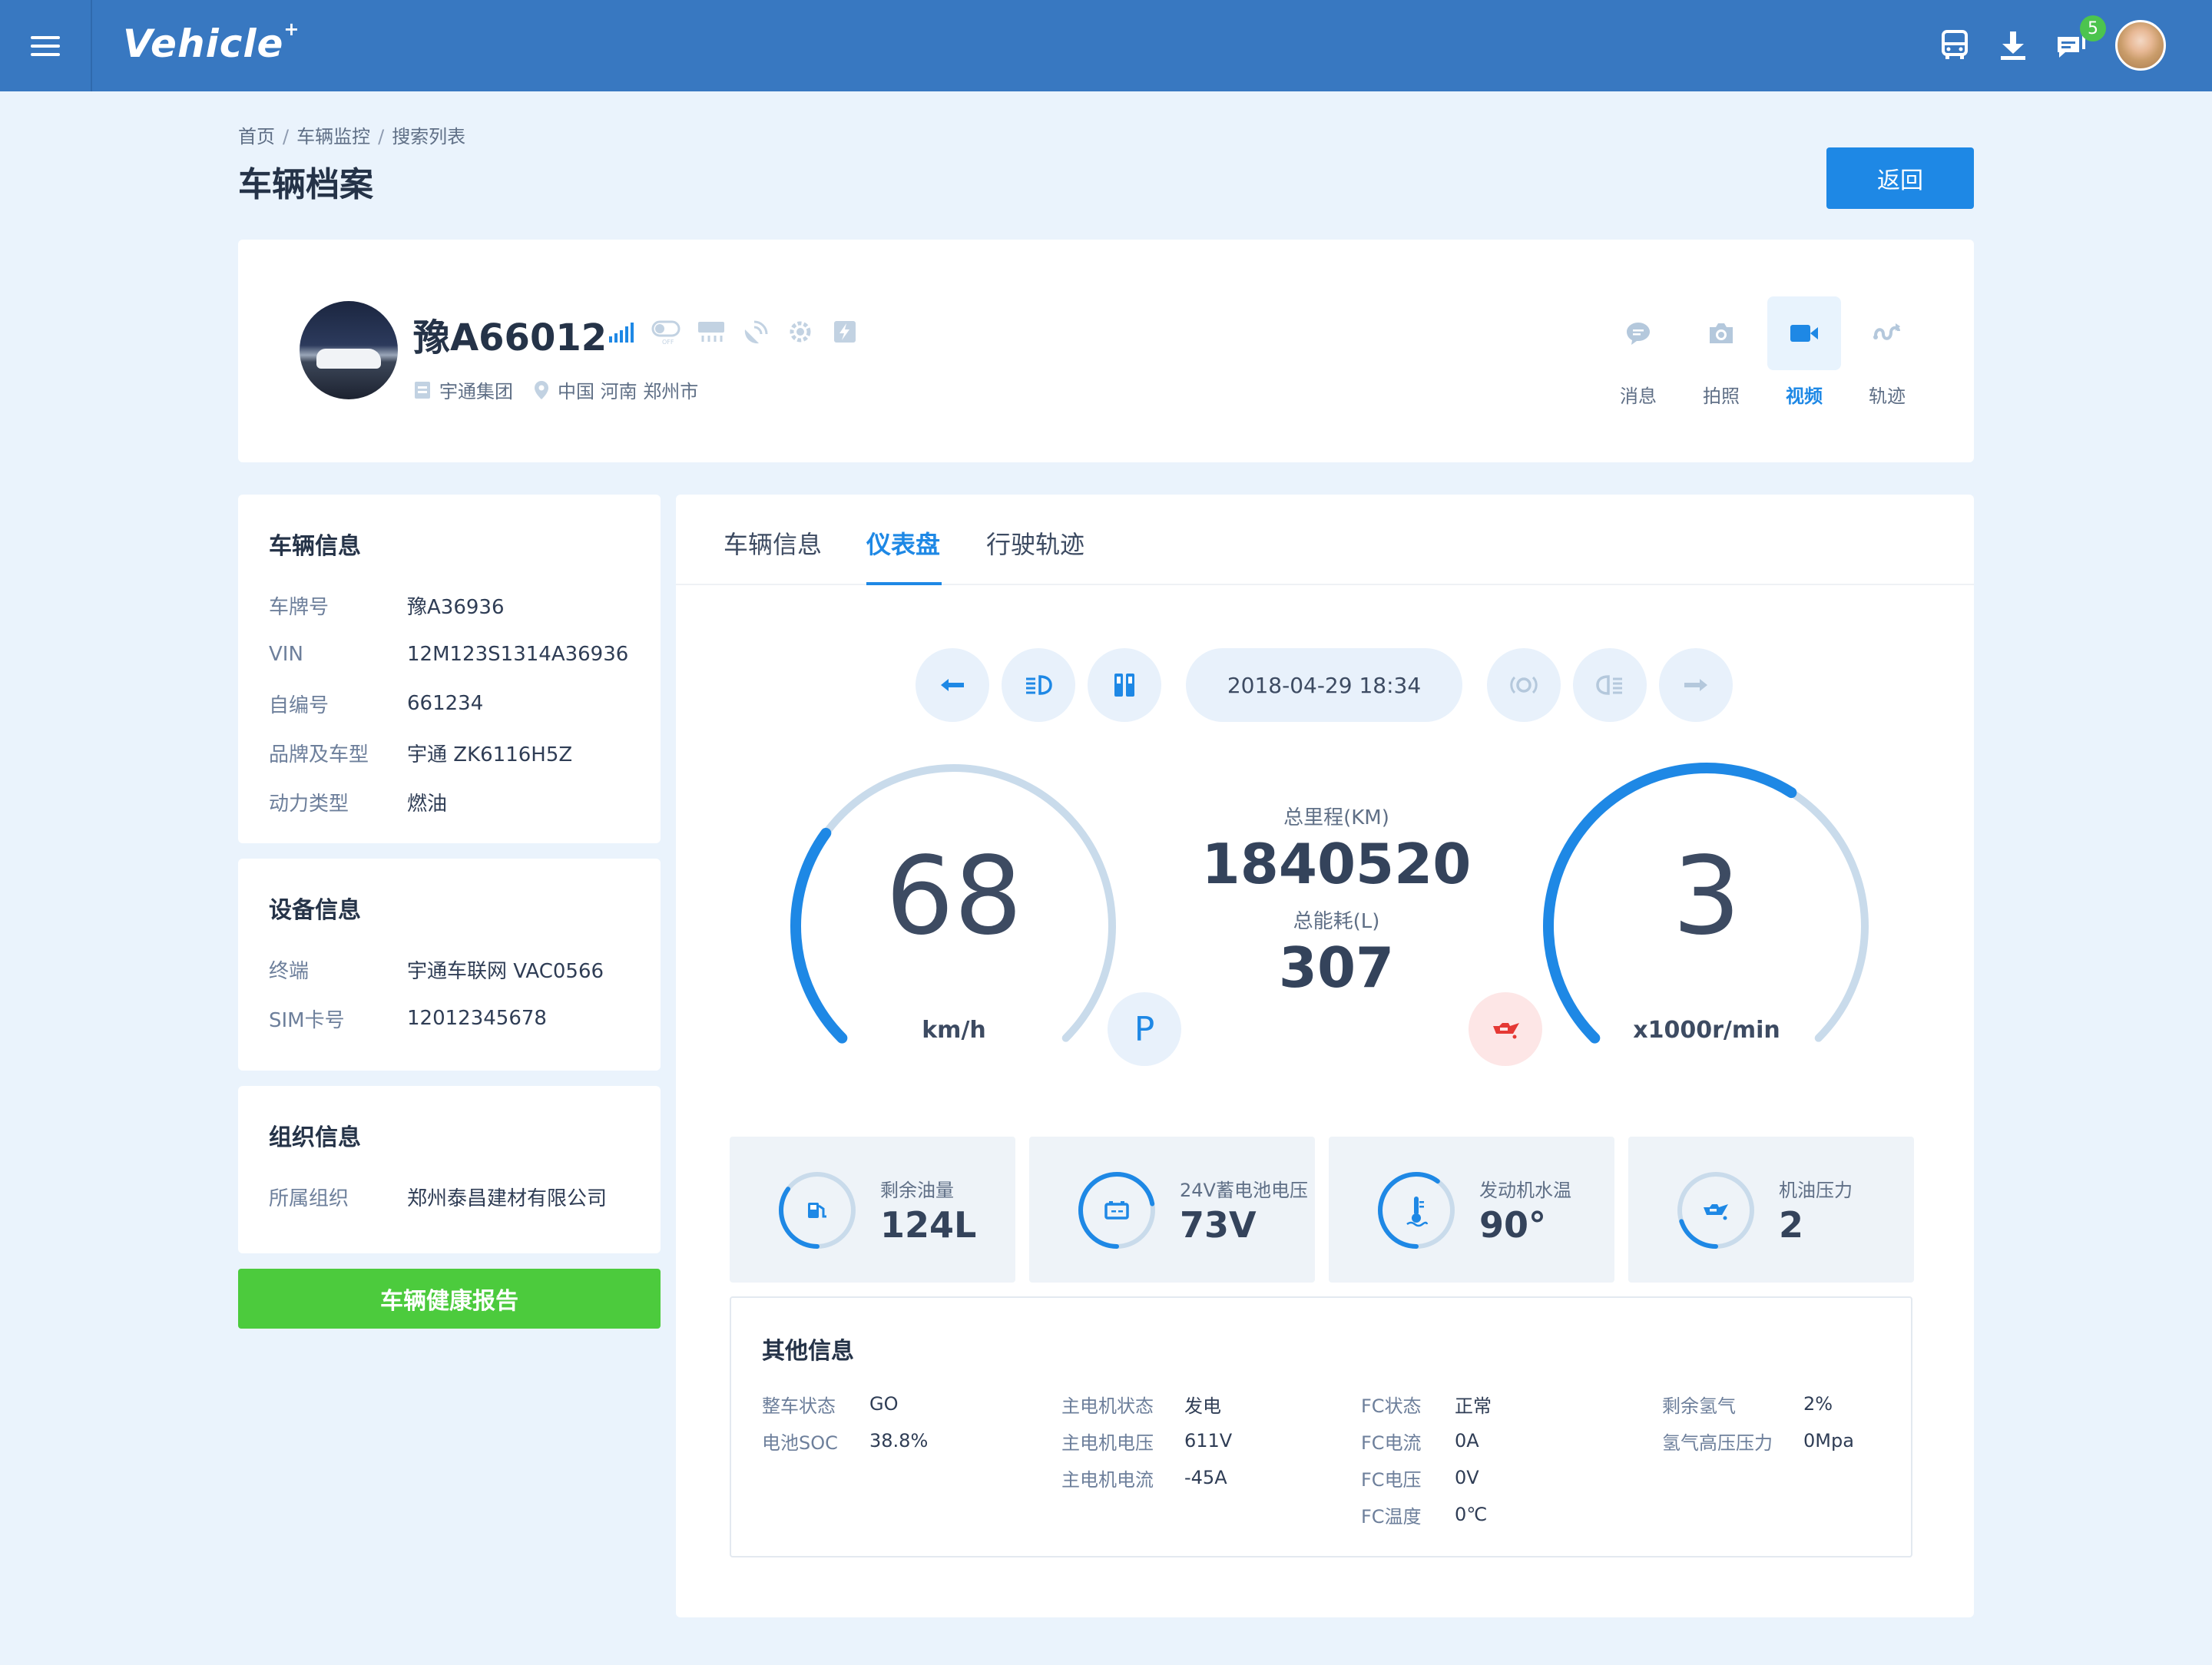 The image size is (2212, 1665). I want to click on info-row-self-number: 自编号 661234, so click(377, 705).